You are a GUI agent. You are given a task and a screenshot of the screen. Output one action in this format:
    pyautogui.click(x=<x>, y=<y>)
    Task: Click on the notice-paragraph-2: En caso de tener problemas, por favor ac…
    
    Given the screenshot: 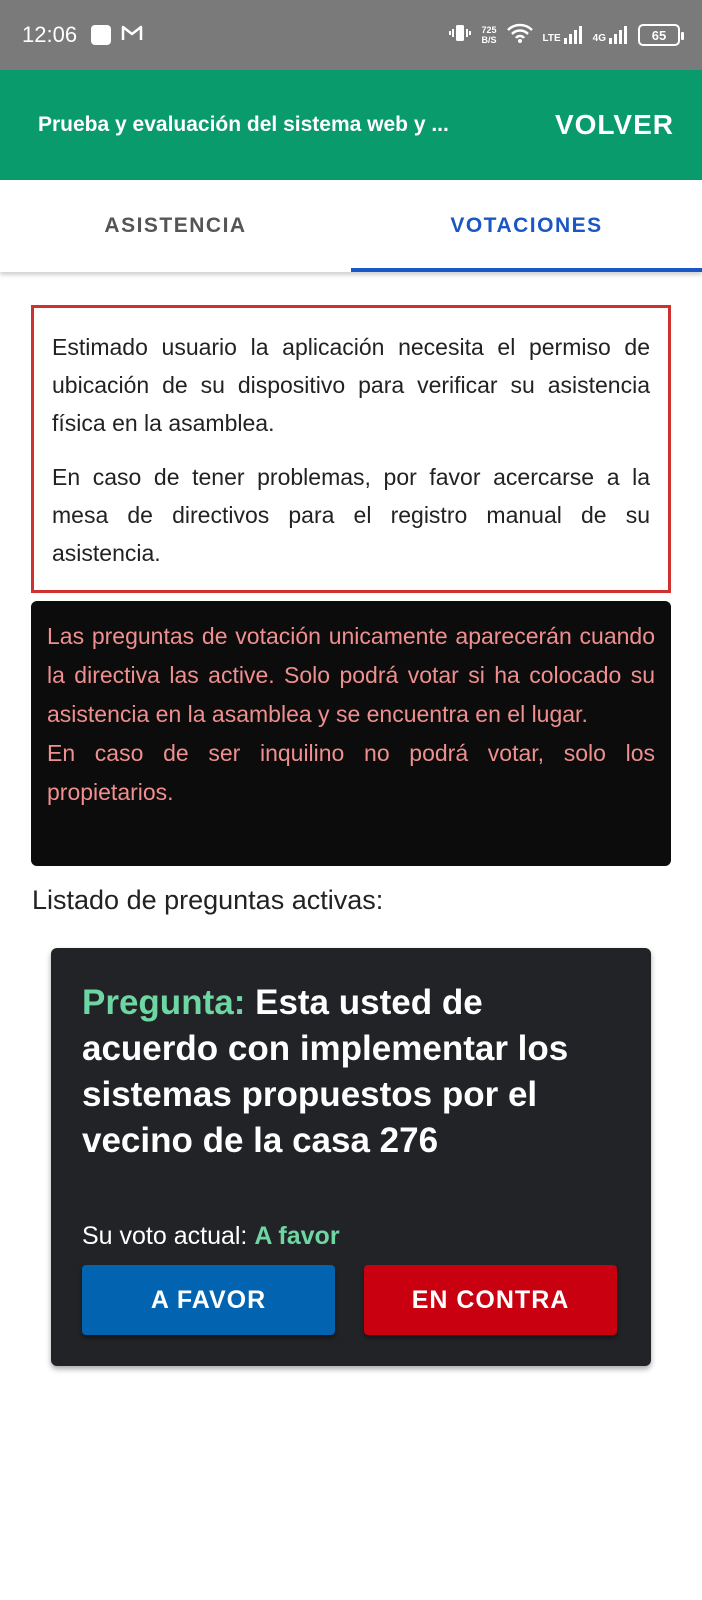 What is the action you would take?
    pyautogui.click(x=351, y=515)
    